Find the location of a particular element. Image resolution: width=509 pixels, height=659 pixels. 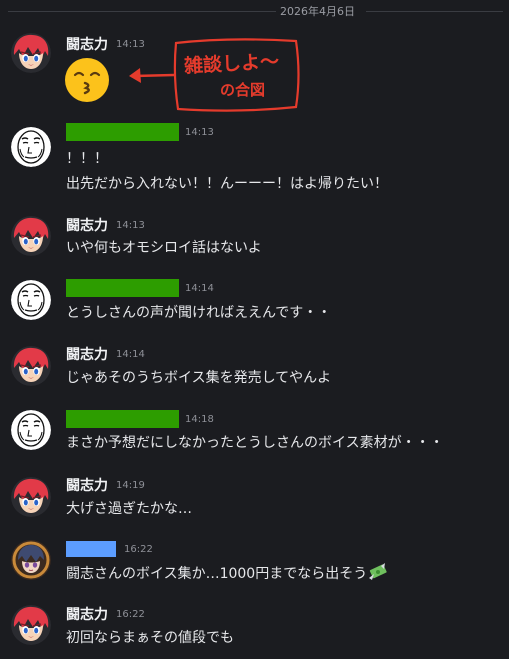

message-text: いや何もオモシロイ話はないよ is located at coordinates (164, 248).